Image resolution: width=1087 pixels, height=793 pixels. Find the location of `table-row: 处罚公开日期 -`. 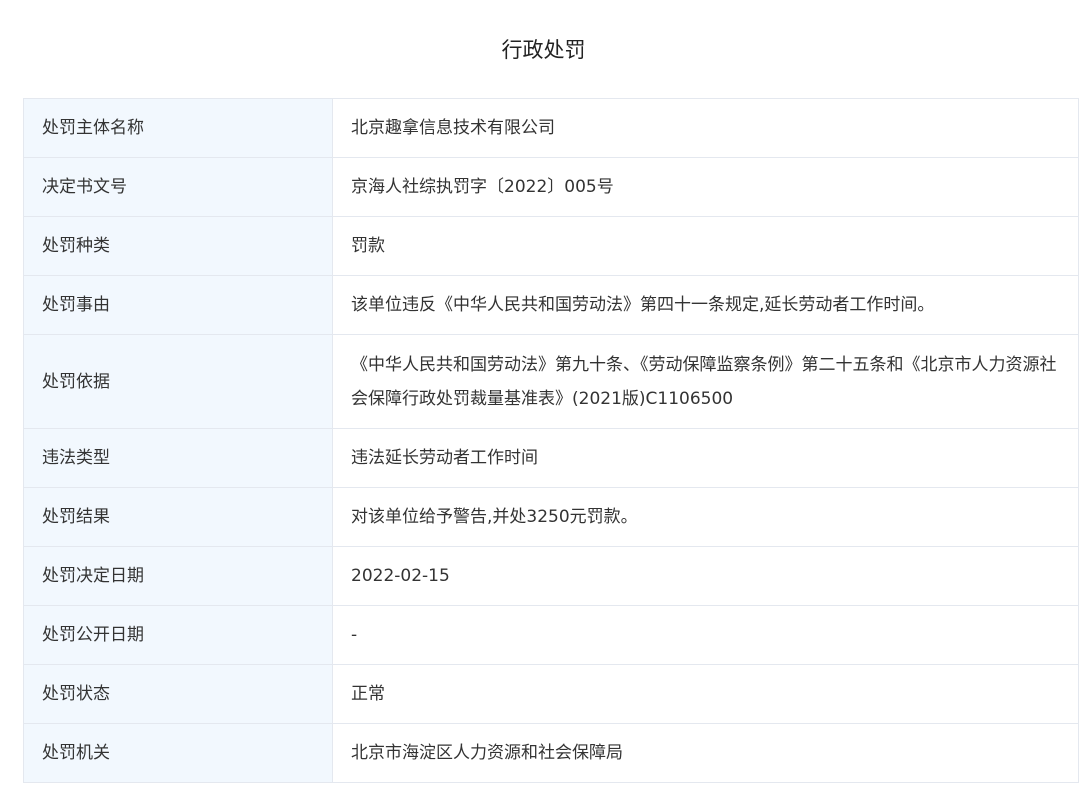

table-row: 处罚公开日期 - is located at coordinates (551, 635).